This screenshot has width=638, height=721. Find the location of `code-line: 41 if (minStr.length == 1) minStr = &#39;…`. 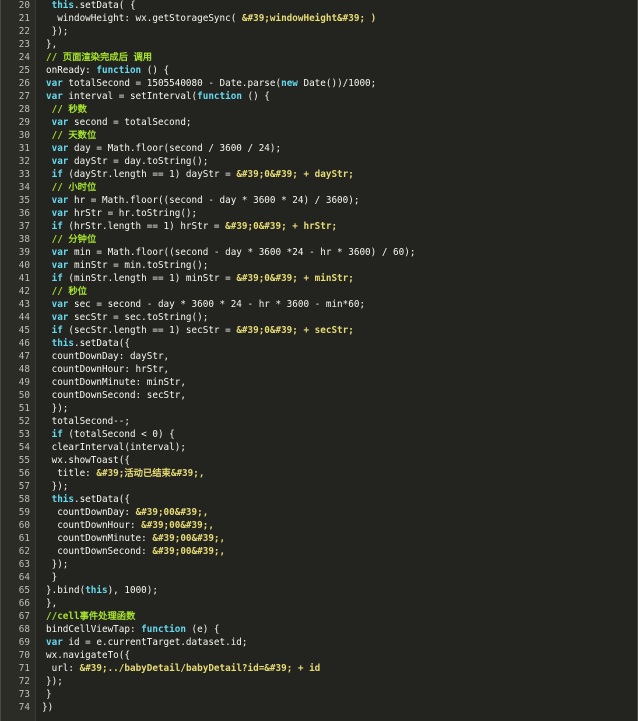

code-line: 41 if (minStr.length == 1) minStr = &#39;… is located at coordinates (319, 278).